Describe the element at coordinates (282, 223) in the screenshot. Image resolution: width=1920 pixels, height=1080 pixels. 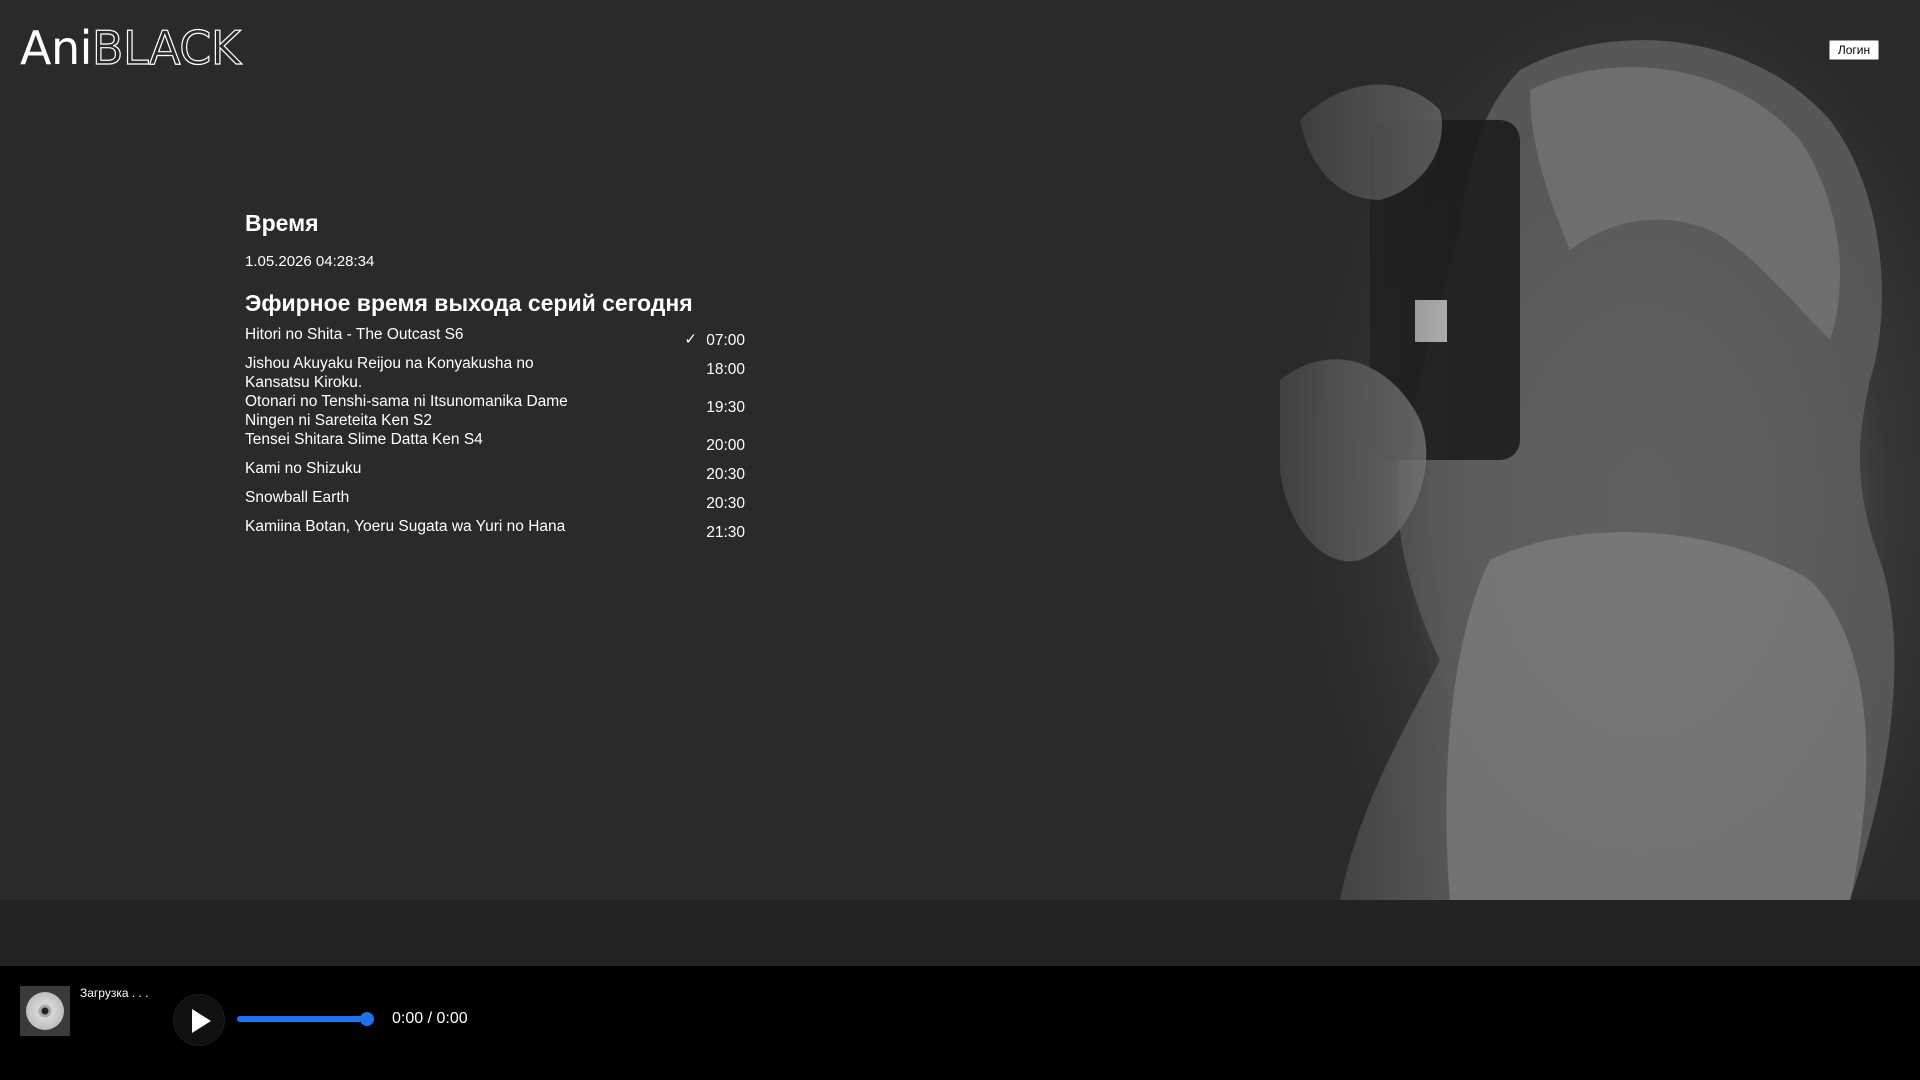
I see `time-section-title: Время` at that location.